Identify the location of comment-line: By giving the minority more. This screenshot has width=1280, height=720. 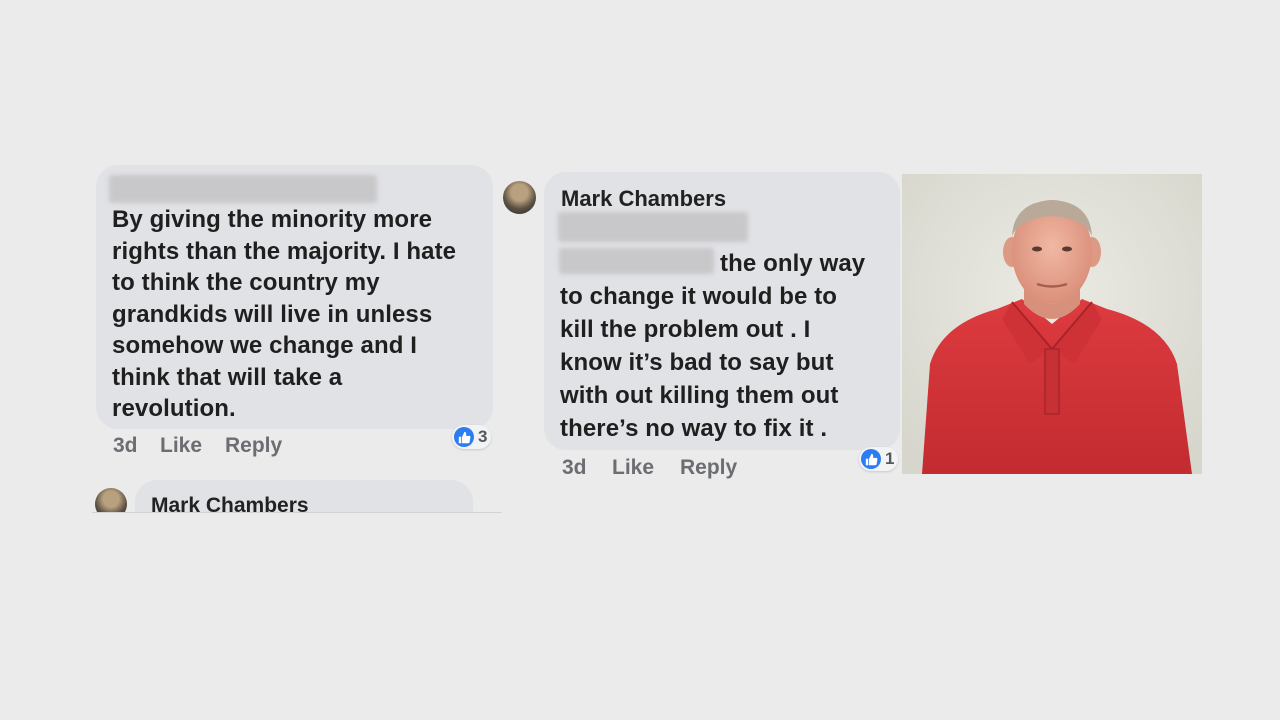
(272, 219).